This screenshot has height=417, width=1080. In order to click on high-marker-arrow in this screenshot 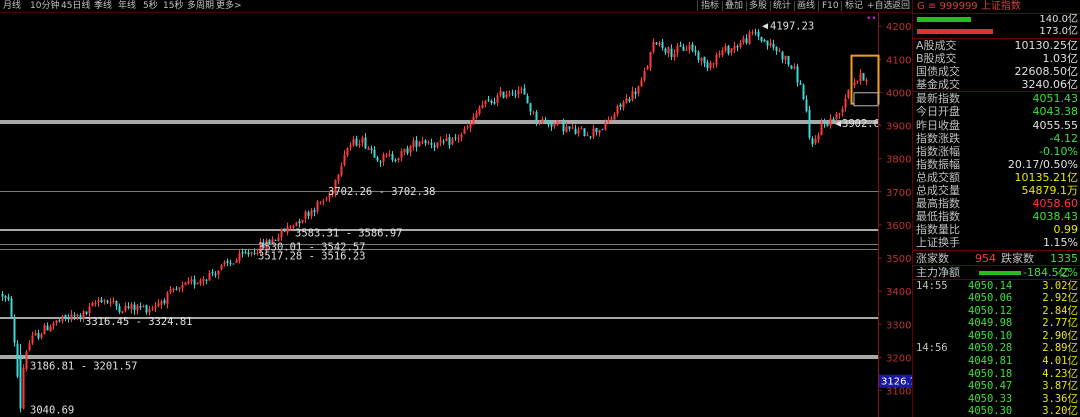, I will do `click(765, 26)`.